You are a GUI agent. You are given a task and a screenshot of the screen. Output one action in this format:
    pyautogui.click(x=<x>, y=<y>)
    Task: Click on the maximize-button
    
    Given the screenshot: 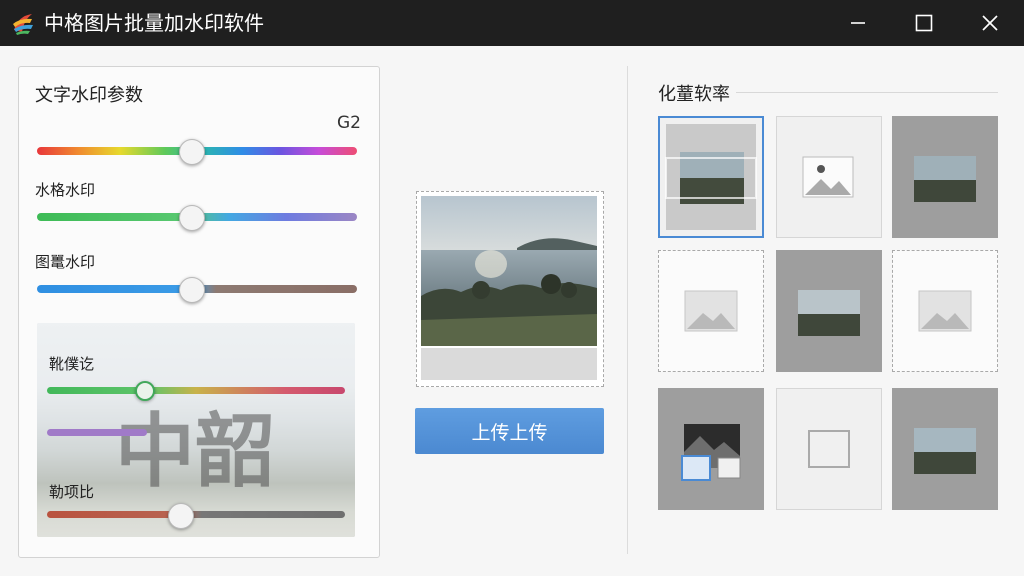 What is the action you would take?
    pyautogui.click(x=924, y=23)
    